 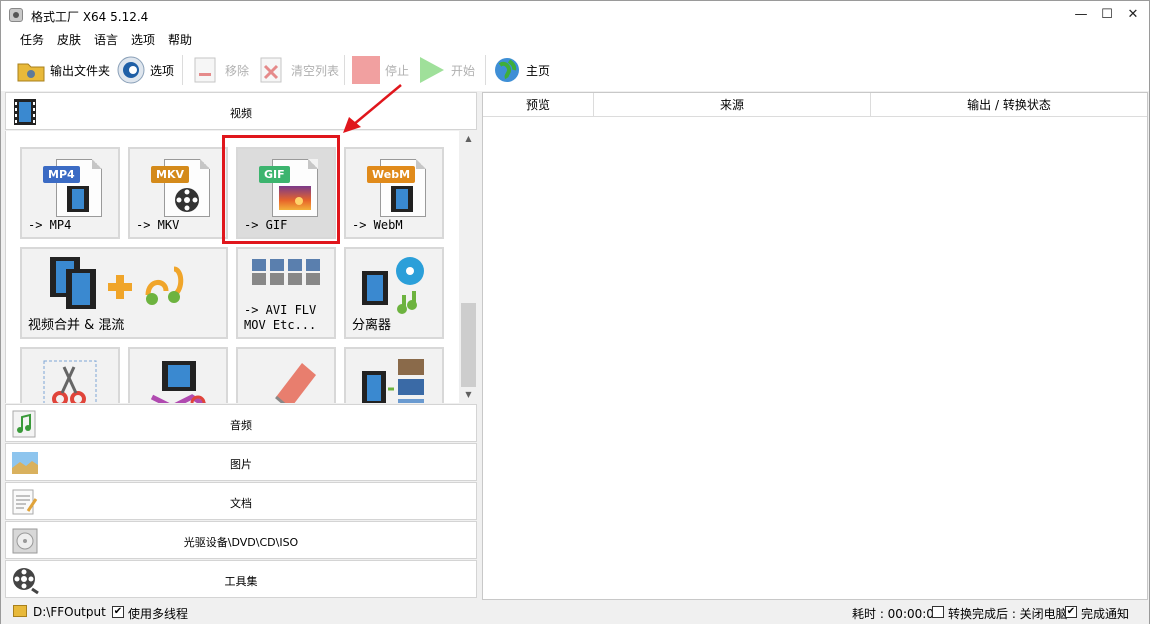 I want to click on remove-label: 移除, so click(x=237, y=70).